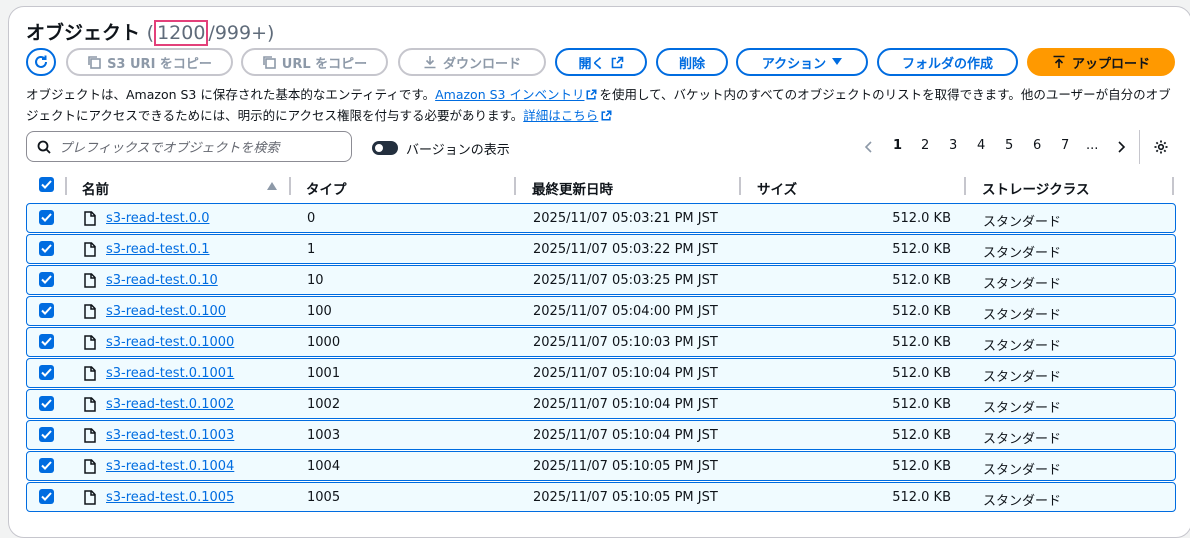 Image resolution: width=1190 pixels, height=538 pixels. Describe the element at coordinates (925, 145) in the screenshot. I see `page-2: 2` at that location.